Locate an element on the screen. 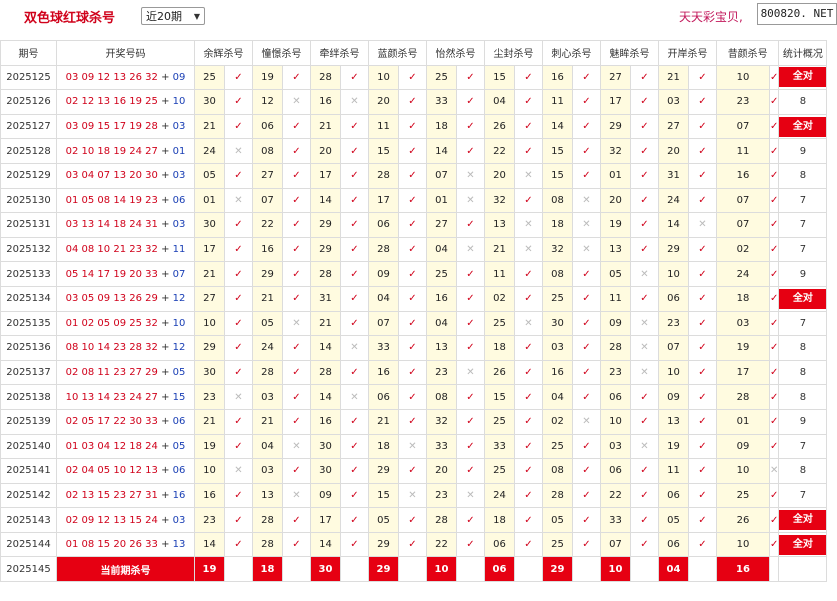 The width and height of the screenshot is (837, 601). kill-number-cell: 16 is located at coordinates (383, 372).